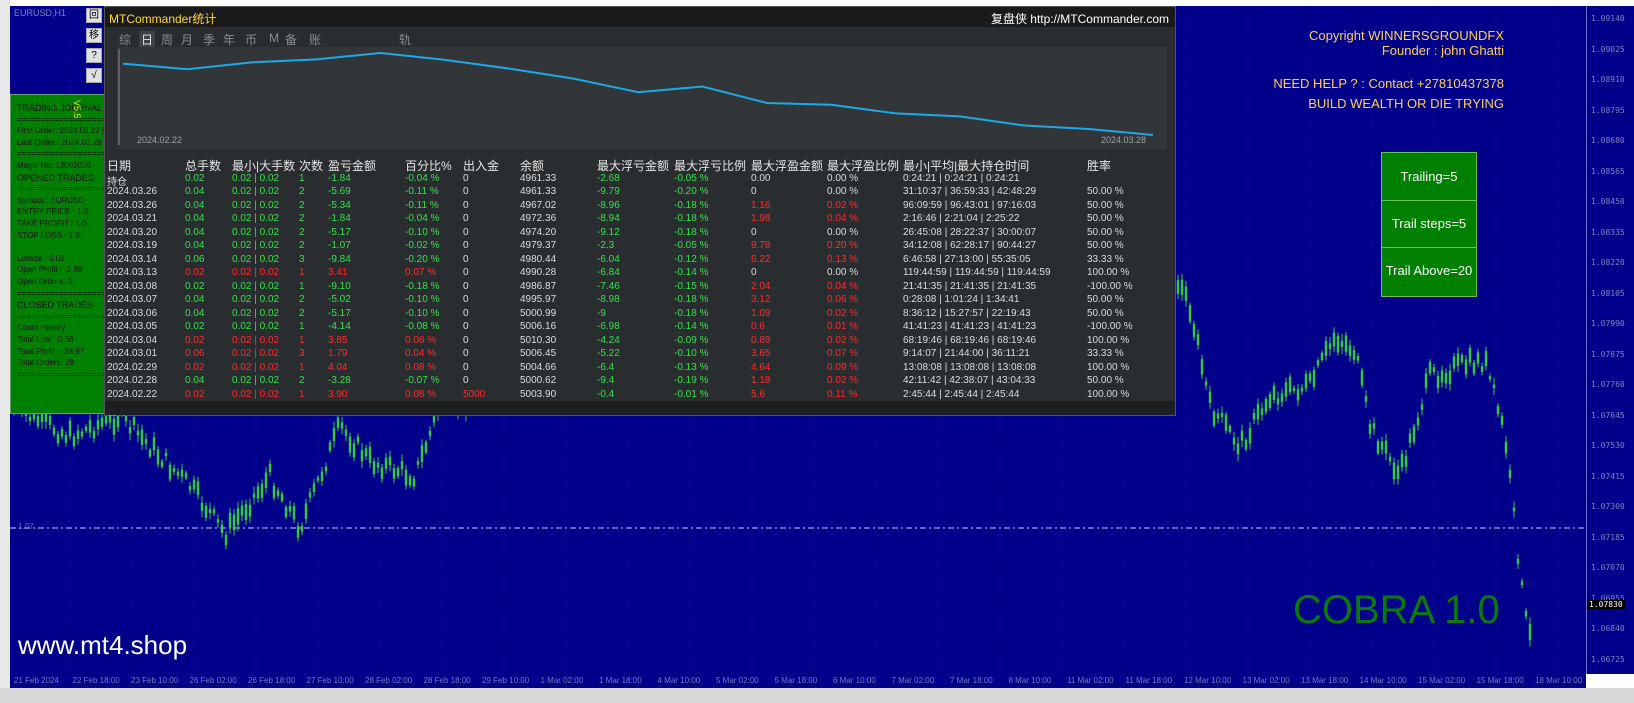 This screenshot has height=703, width=1634. What do you see at coordinates (251, 39) in the screenshot?
I see `tab-6: 币` at bounding box center [251, 39].